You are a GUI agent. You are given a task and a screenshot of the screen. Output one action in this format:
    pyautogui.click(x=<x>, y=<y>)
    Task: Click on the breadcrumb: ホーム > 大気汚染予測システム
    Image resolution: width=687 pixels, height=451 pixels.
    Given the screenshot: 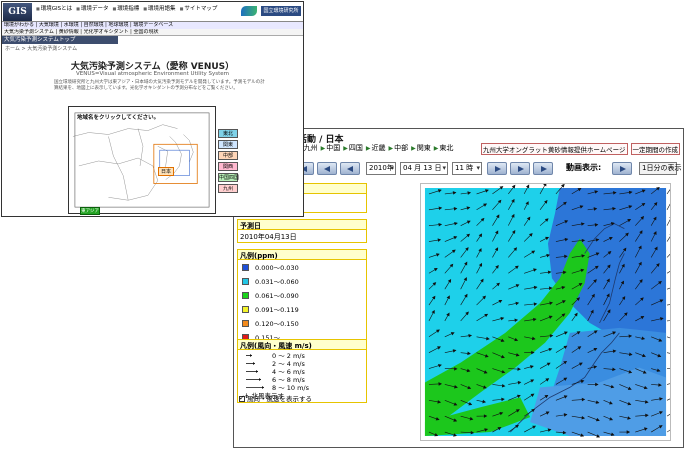 What is the action you would take?
    pyautogui.click(x=41, y=48)
    